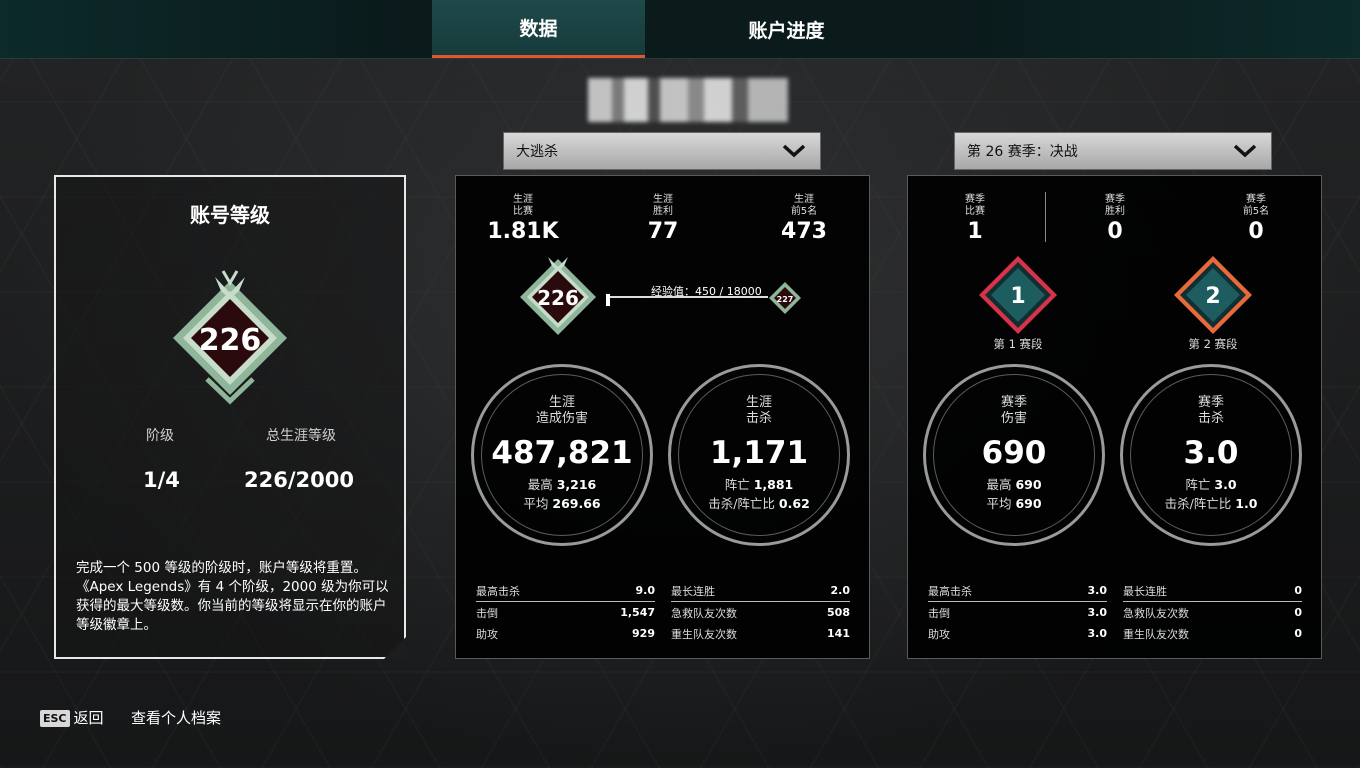 The width and height of the screenshot is (1360, 768). Describe the element at coordinates (688, 100) in the screenshot. I see `player-name-blurred` at that location.